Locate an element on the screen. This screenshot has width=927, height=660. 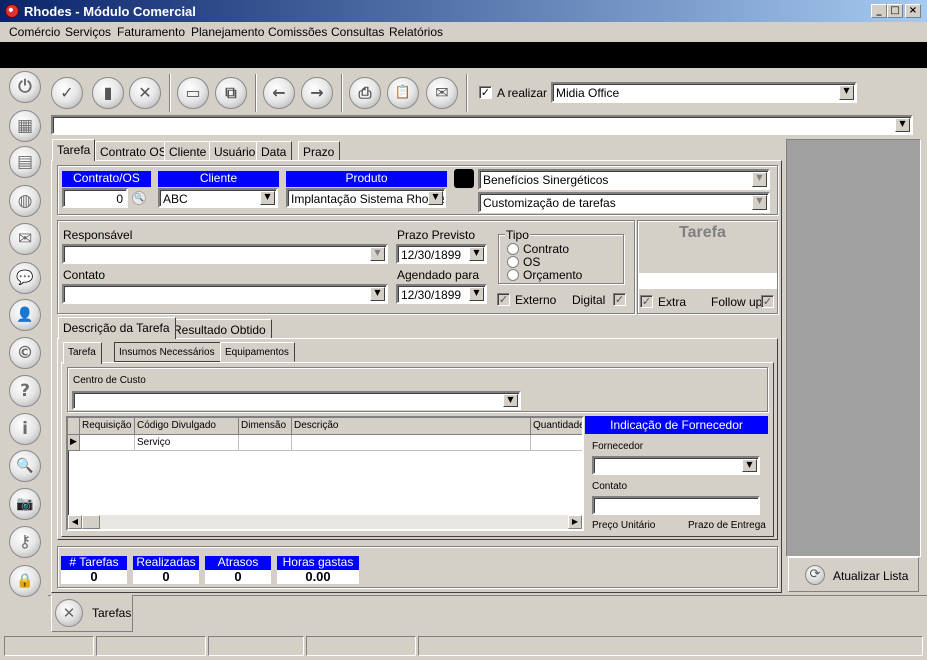
tab-prazo: Prazo is located at coordinates (319, 151).